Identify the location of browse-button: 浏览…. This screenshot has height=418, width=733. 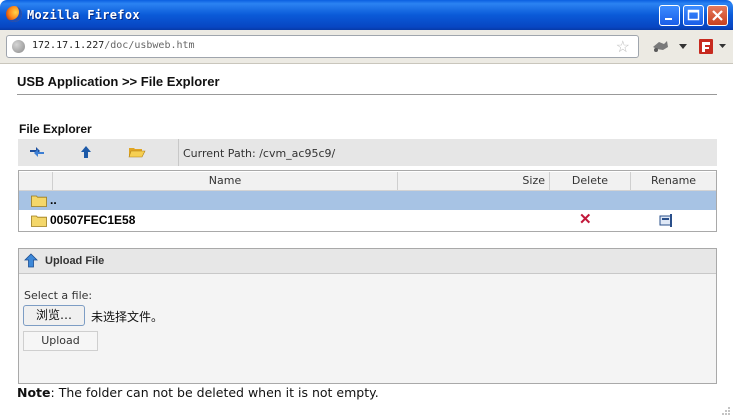
(54, 315).